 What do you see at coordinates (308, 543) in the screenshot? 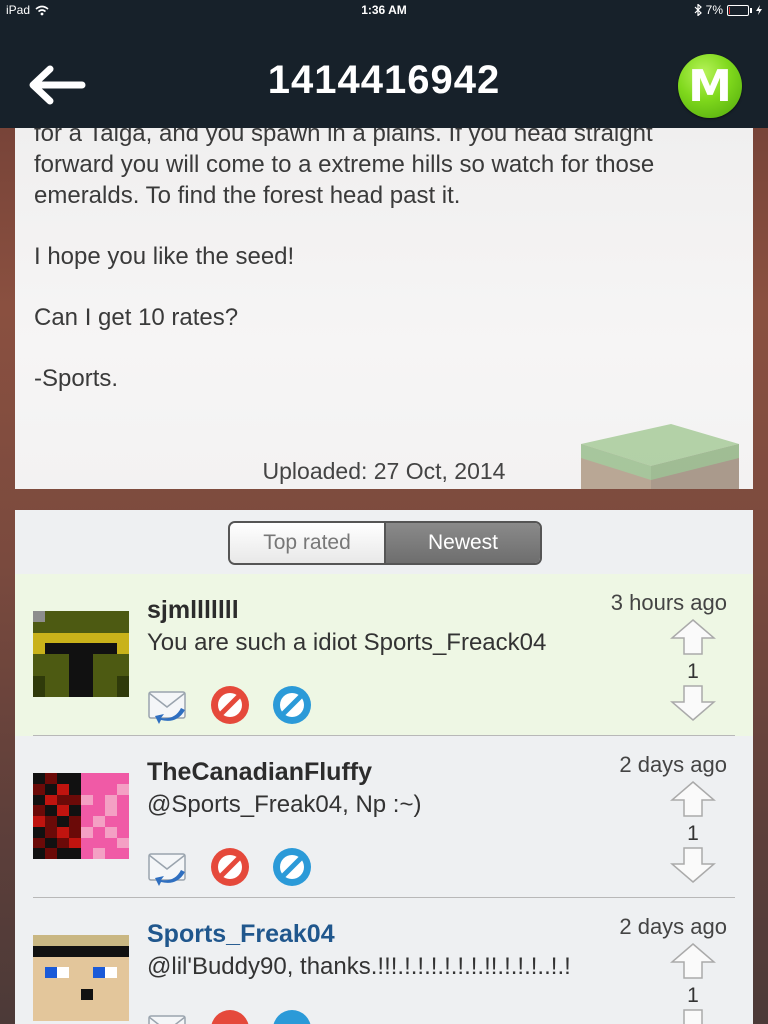
I see `tab-top-rated: Top rated` at bounding box center [308, 543].